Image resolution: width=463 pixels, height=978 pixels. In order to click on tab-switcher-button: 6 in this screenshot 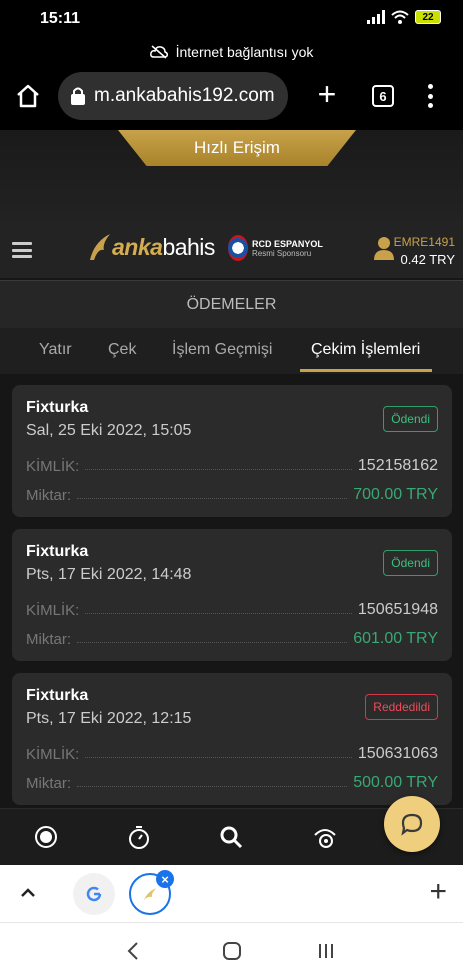, I will do `click(383, 96)`.